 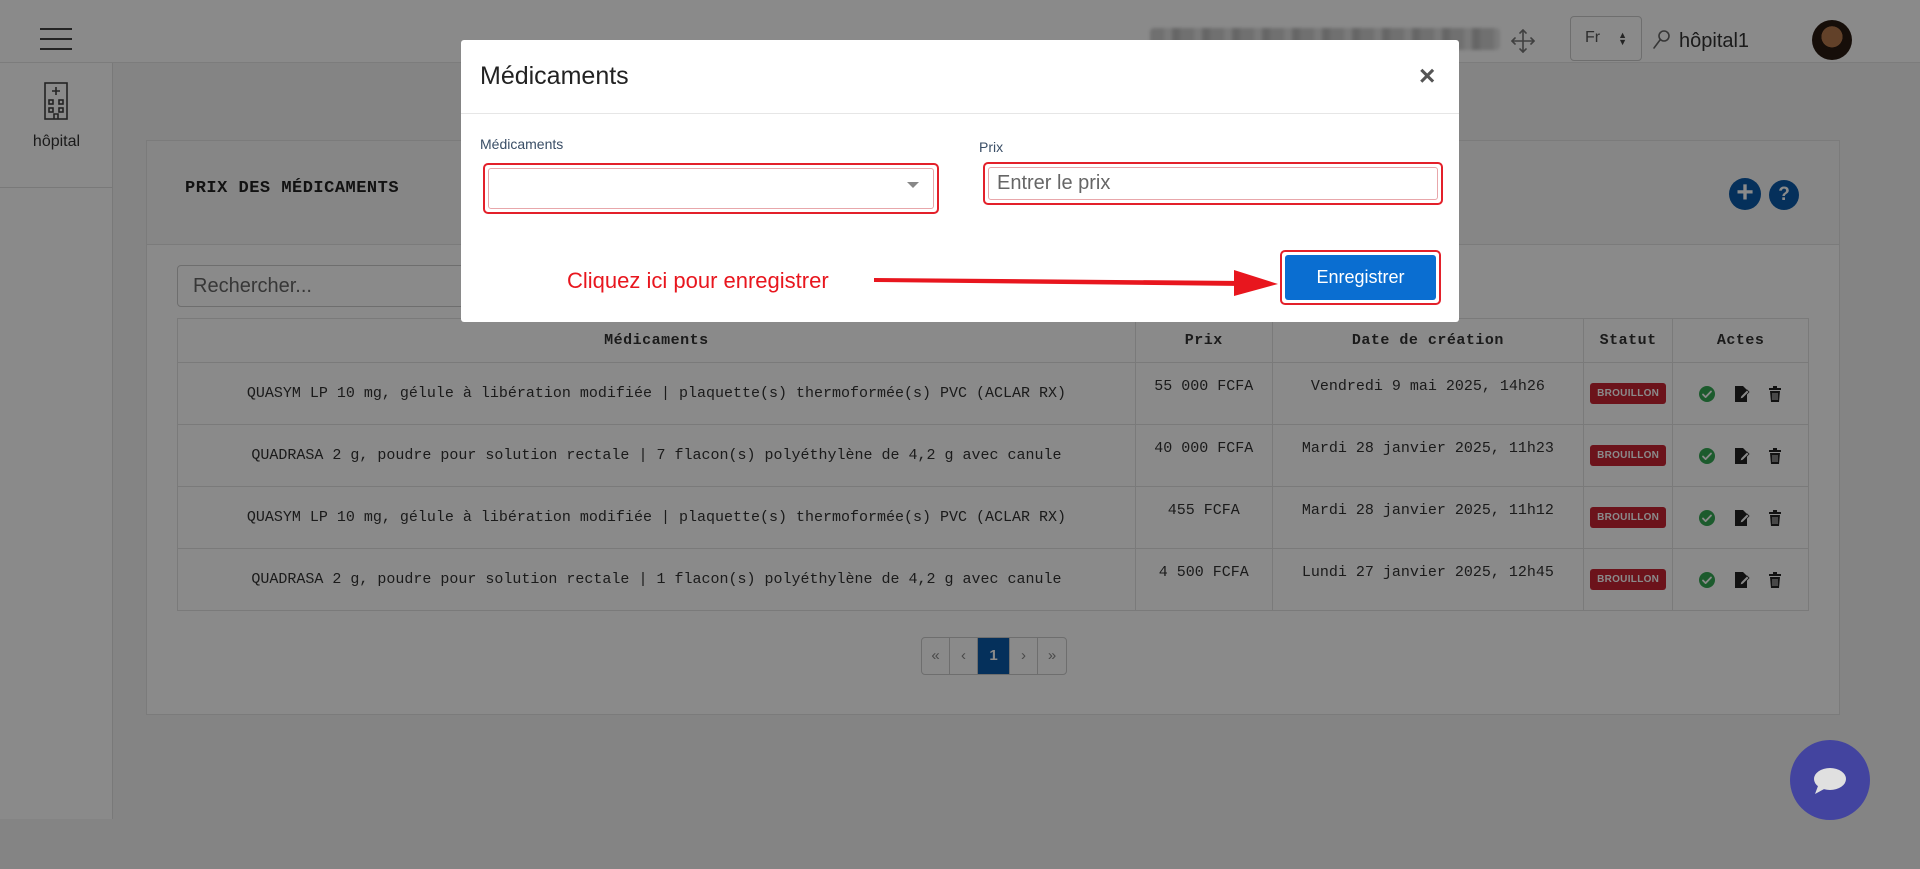 I want to click on arrow-right-icon, so click(x=1076, y=283).